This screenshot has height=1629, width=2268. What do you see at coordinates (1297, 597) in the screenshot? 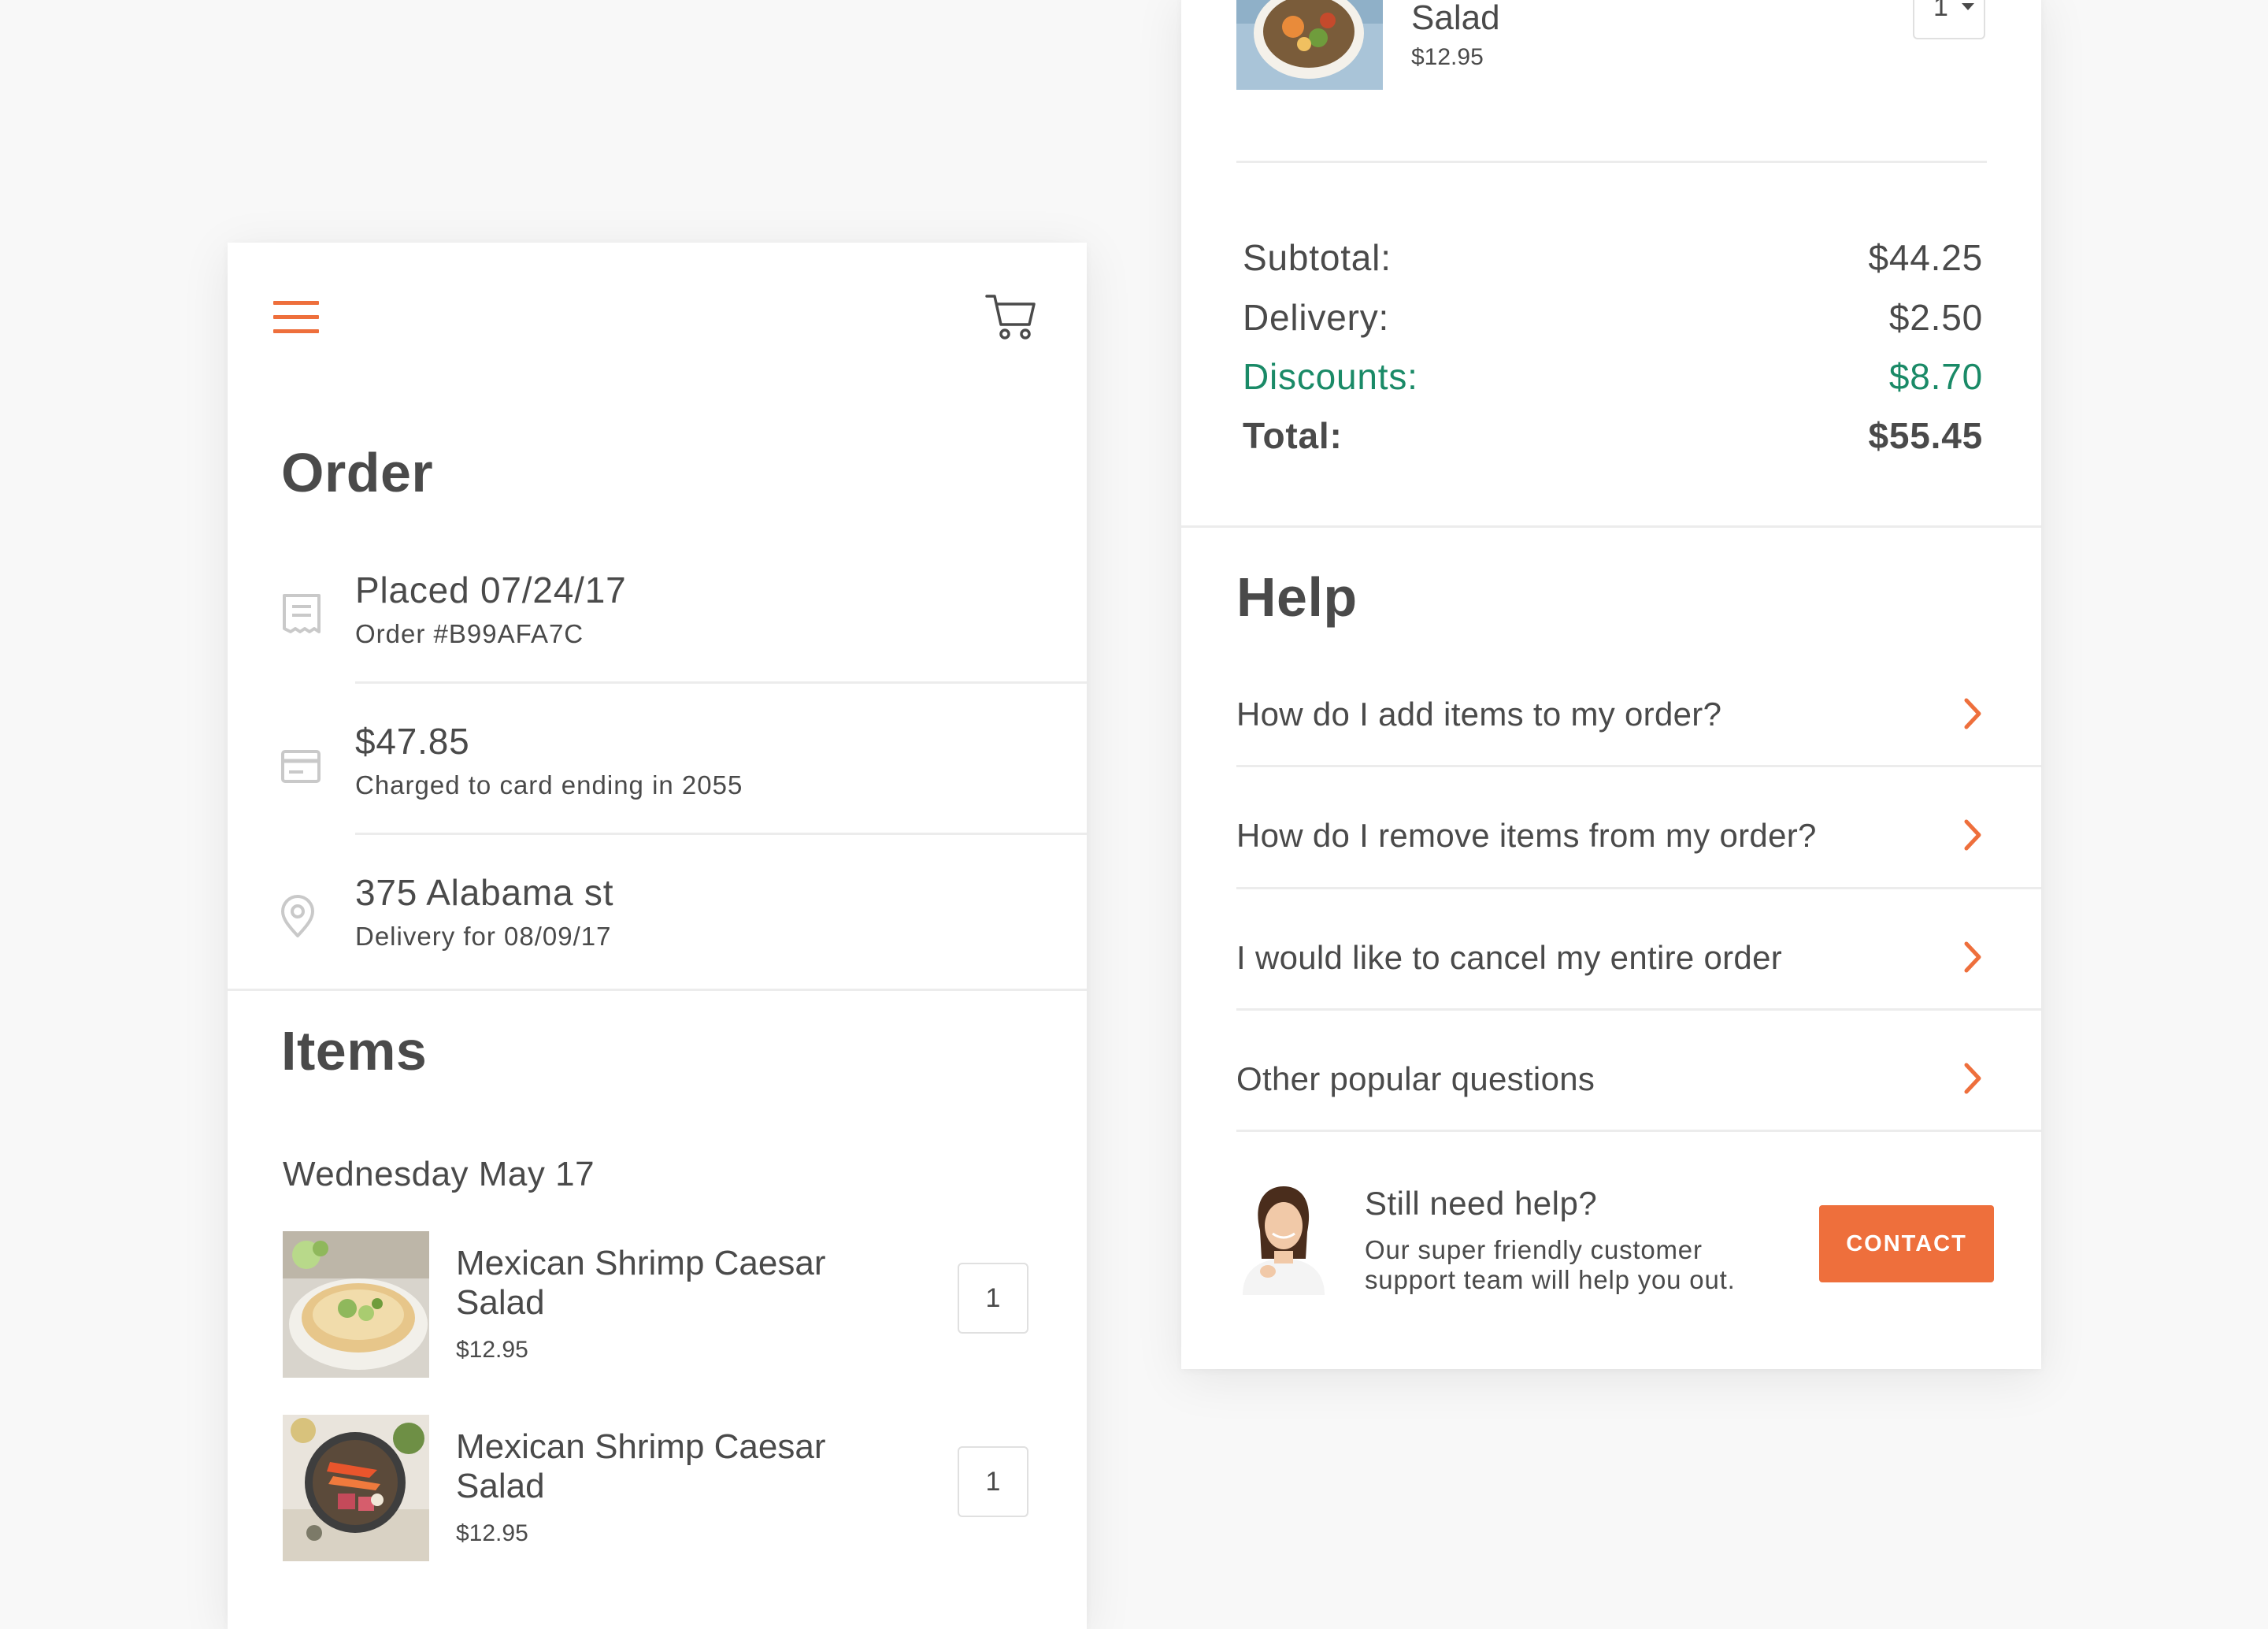
I see `help-title: Help` at bounding box center [1297, 597].